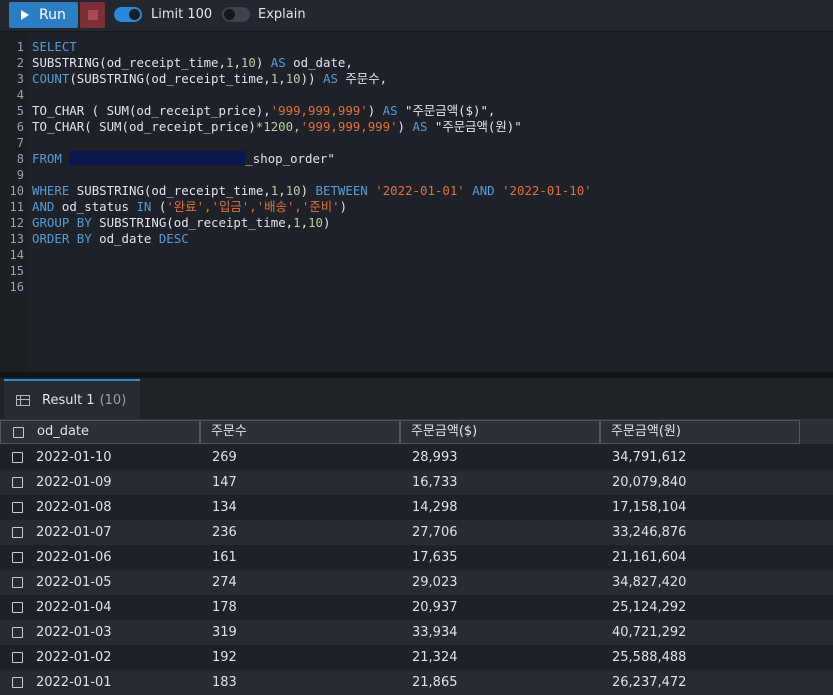 The height and width of the screenshot is (695, 833). Describe the element at coordinates (649, 682) in the screenshot. I see `table-cell: 26,237,472` at that location.